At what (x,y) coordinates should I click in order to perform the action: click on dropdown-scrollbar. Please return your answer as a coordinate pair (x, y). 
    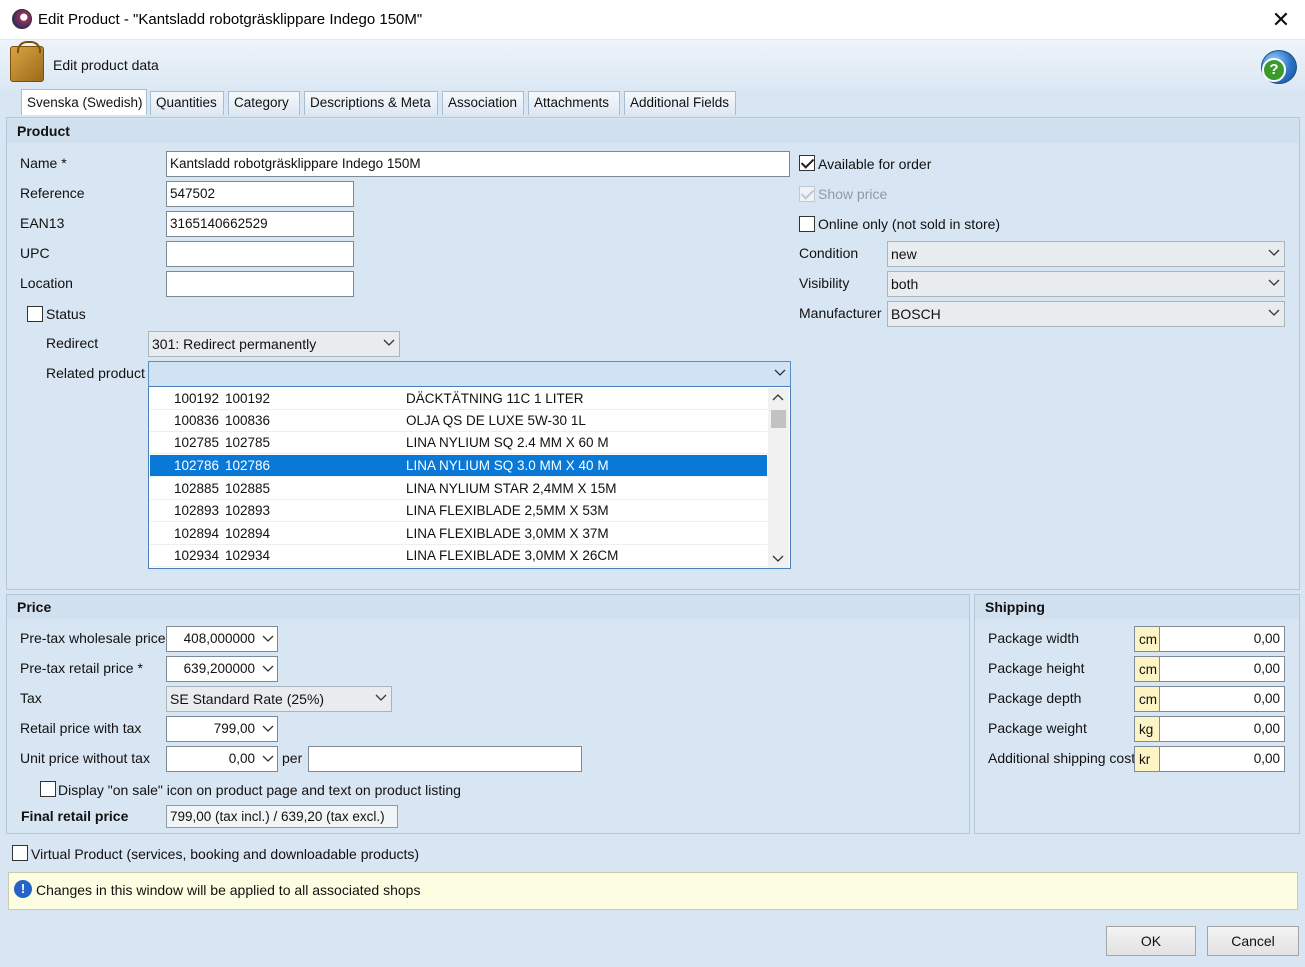
    Looking at the image, I should click on (778, 478).